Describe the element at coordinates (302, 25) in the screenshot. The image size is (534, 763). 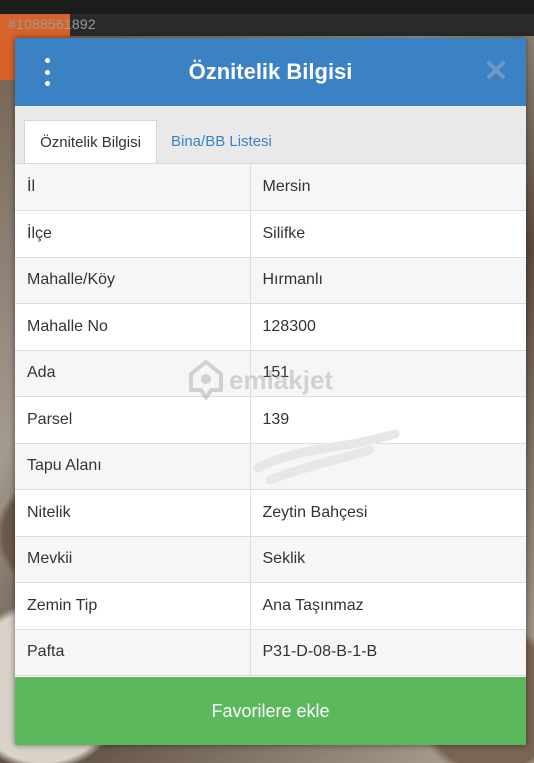
I see `background-dark-strip` at that location.